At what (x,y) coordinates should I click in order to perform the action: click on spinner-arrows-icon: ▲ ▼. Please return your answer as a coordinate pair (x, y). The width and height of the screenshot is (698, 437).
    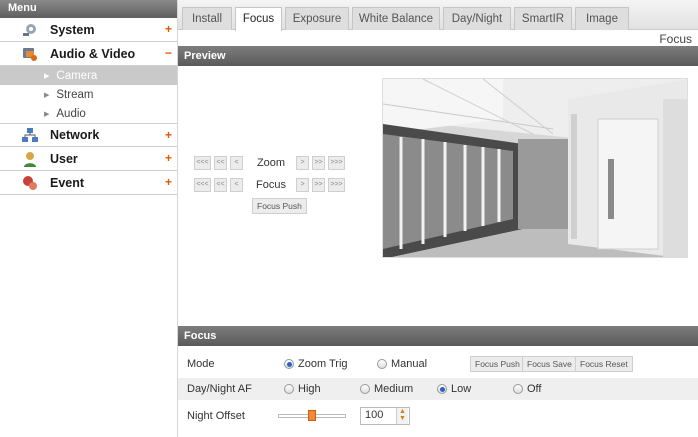
    Looking at the image, I should click on (402, 416).